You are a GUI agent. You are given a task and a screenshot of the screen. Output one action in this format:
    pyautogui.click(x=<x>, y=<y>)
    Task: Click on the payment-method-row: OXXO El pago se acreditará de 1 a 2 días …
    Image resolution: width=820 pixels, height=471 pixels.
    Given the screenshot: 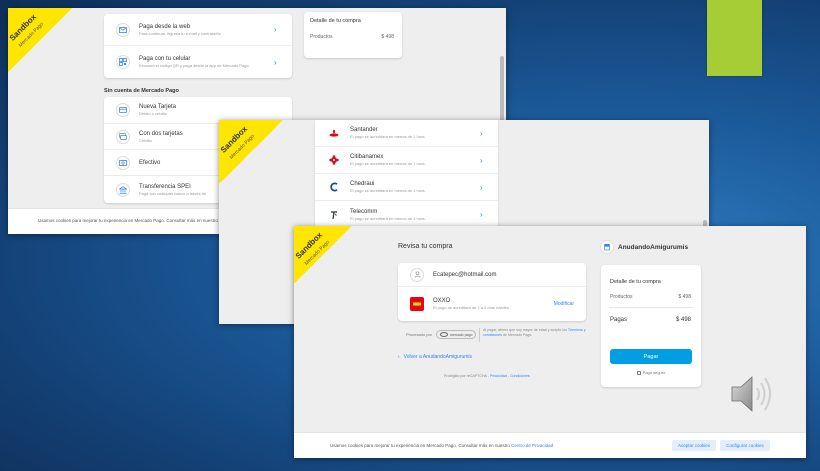 What is the action you would take?
    pyautogui.click(x=492, y=304)
    